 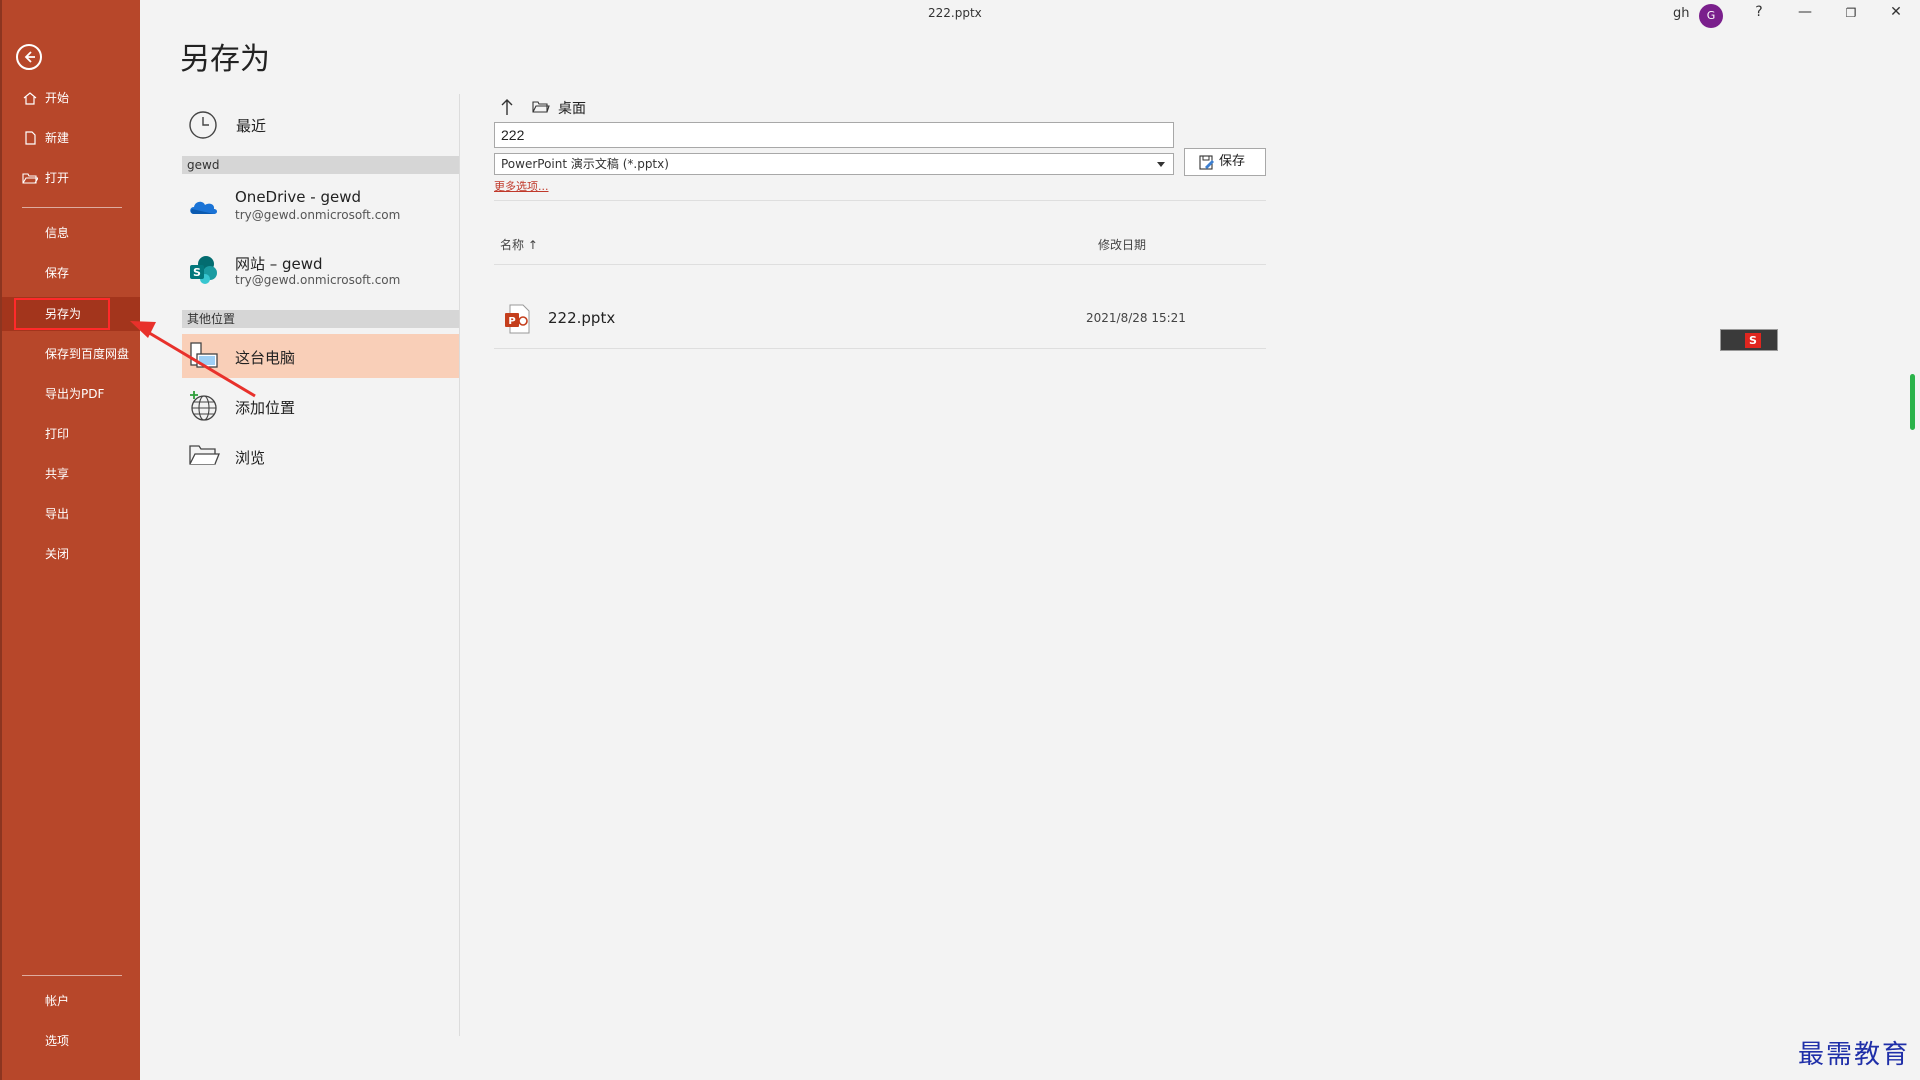 I want to click on location-browse: 浏览, so click(x=321, y=456).